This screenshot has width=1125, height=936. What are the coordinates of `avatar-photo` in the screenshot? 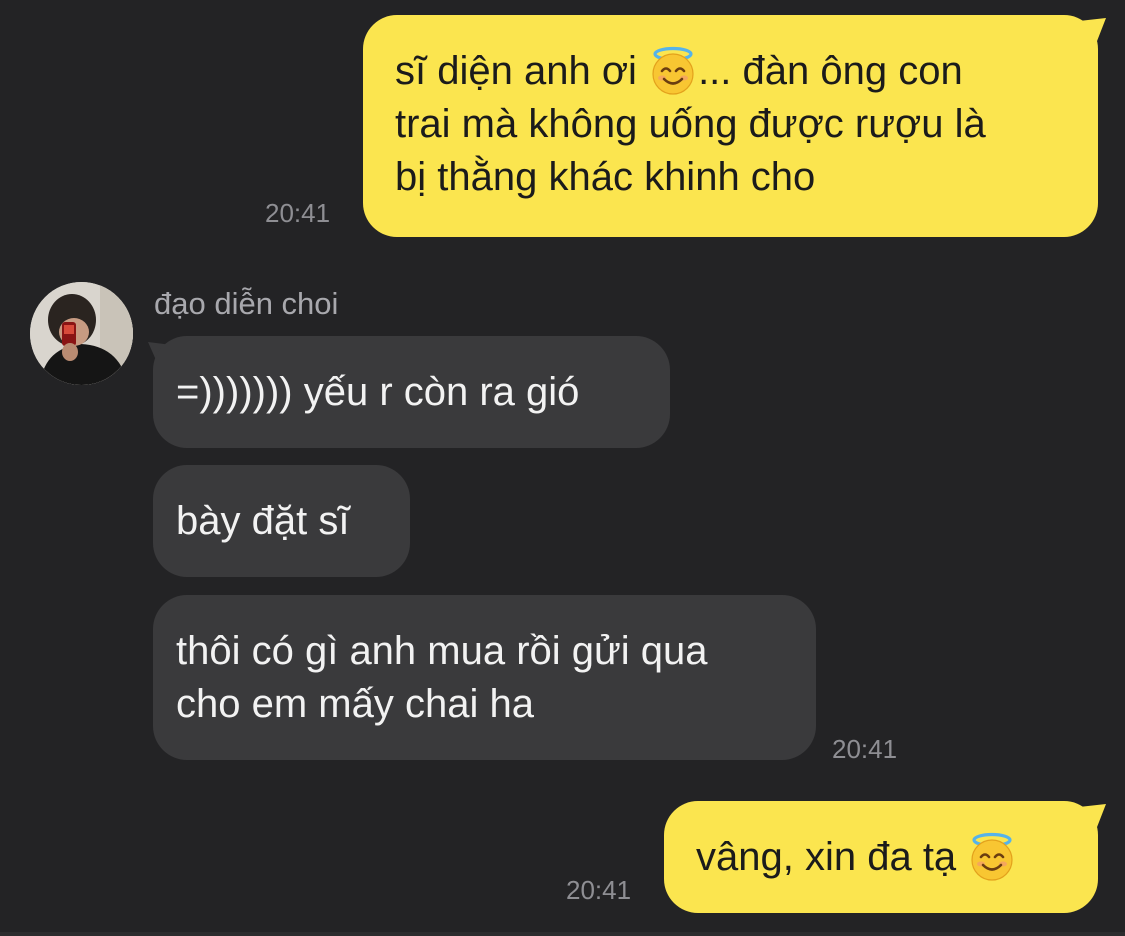 It's located at (81, 333).